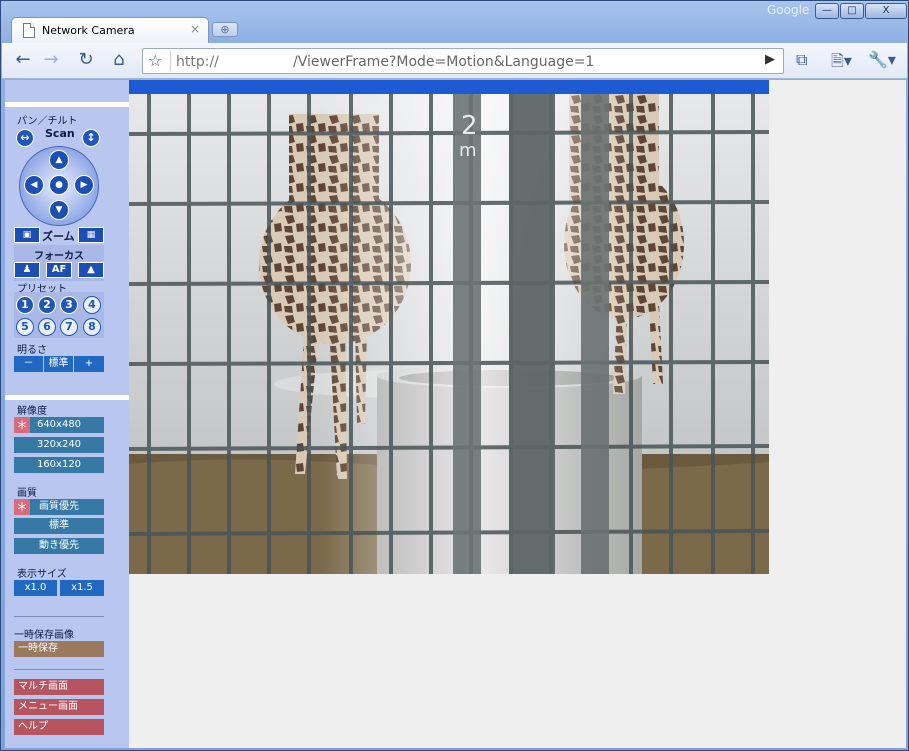  I want to click on preset-button-7: 7, so click(69, 327).